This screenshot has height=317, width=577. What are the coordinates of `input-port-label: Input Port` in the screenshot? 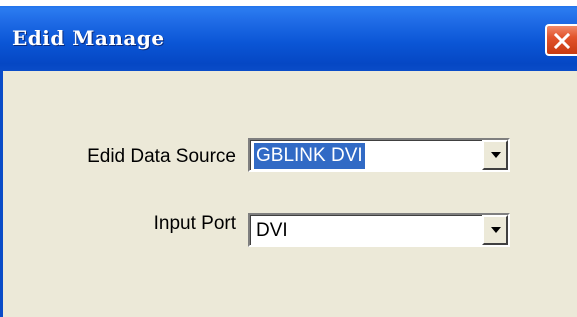 It's located at (194, 223).